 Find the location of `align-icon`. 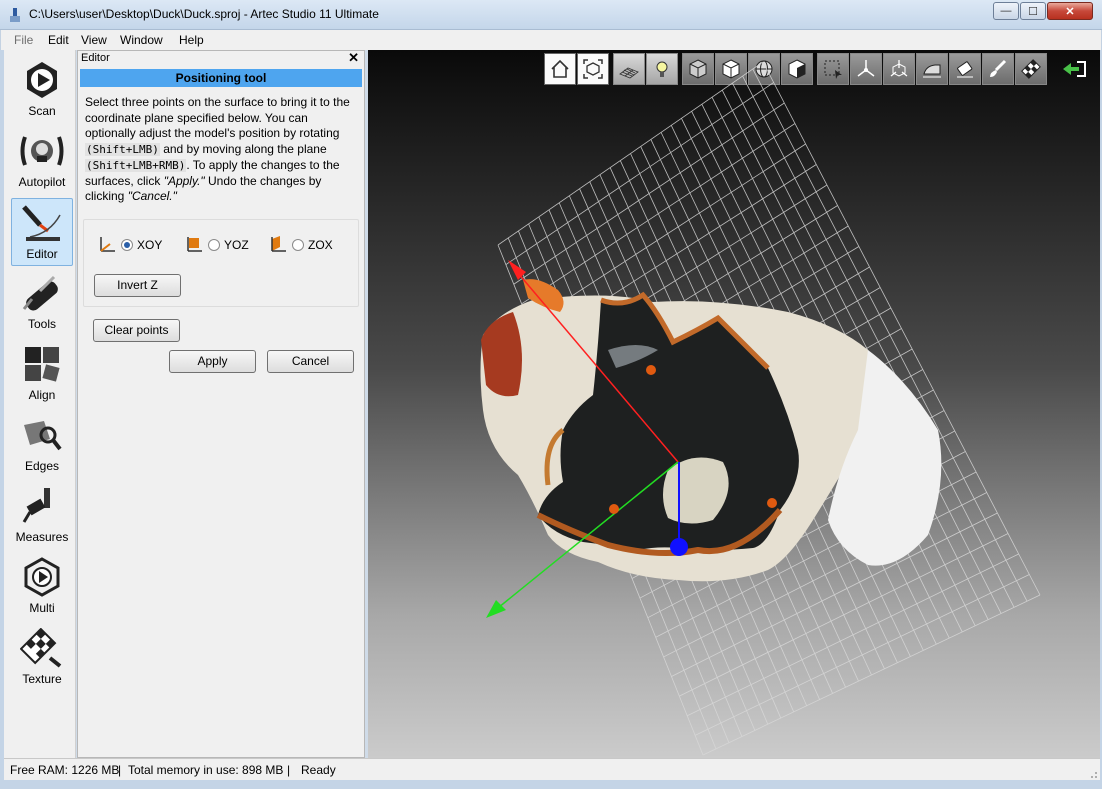

align-icon is located at coordinates (42, 364).